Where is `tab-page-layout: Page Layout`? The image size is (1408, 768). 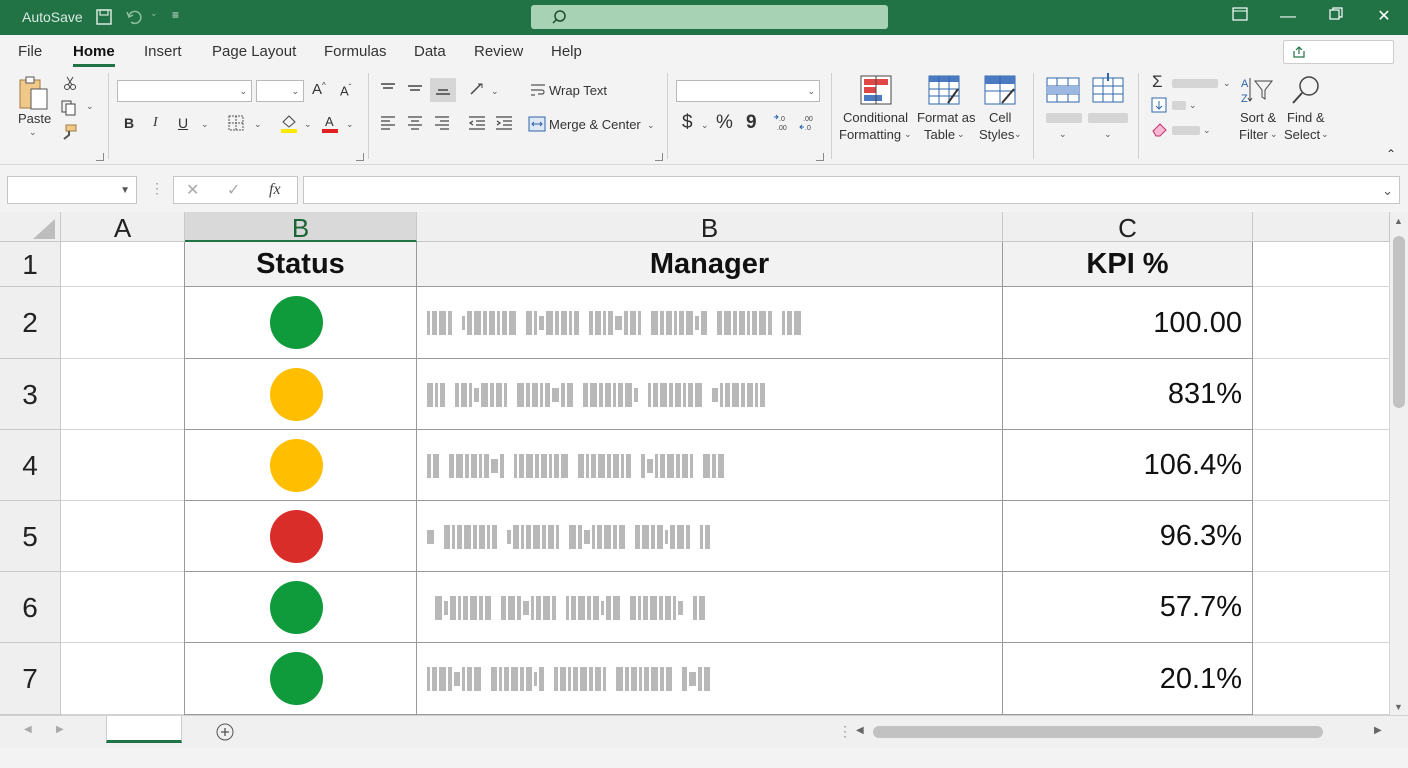
tab-page-layout: Page Layout is located at coordinates (254, 51).